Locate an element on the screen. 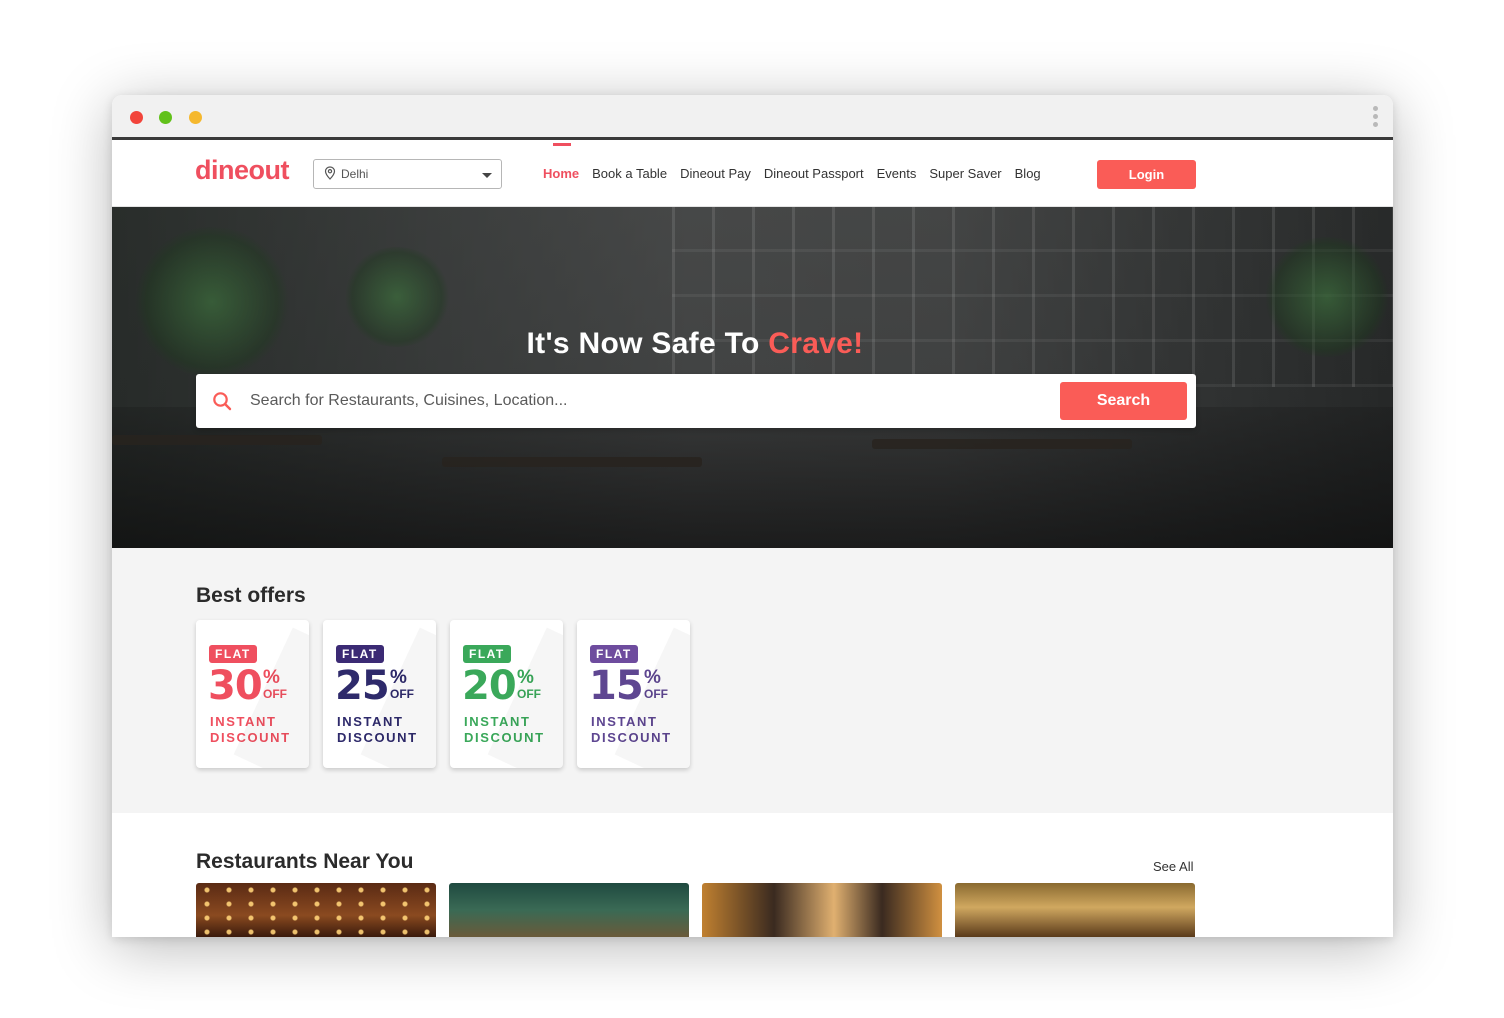  maximize-window-button is located at coordinates (195, 117).